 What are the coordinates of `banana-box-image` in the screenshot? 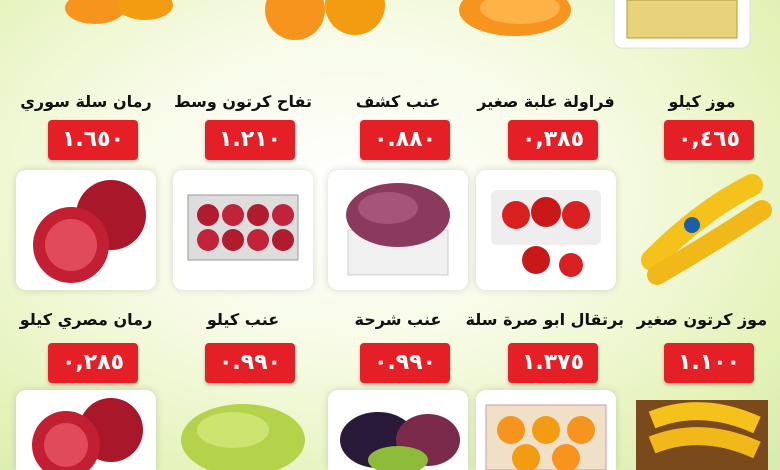 It's located at (702, 430).